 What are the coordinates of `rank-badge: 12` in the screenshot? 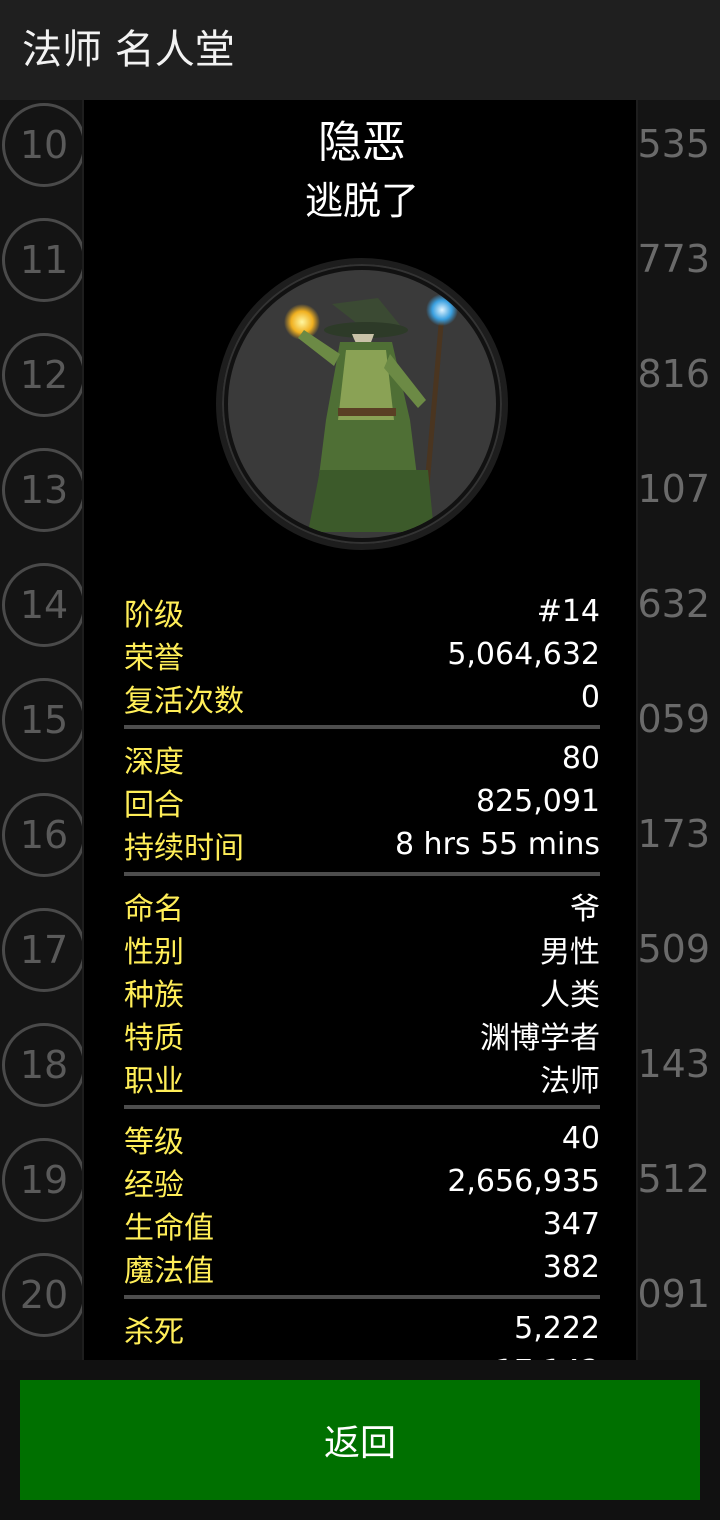 It's located at (44, 375).